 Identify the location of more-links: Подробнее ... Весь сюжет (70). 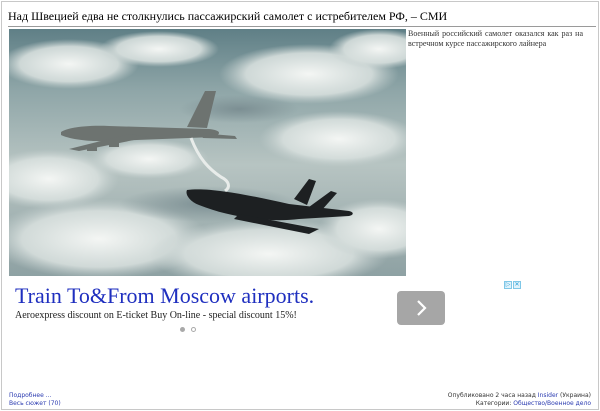
(35, 400).